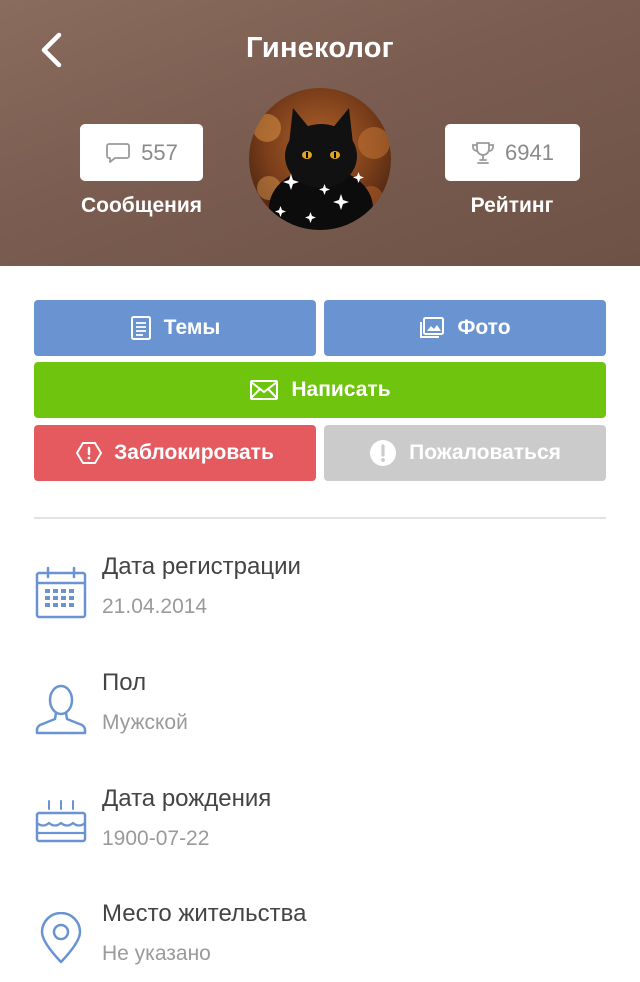 The width and height of the screenshot is (640, 982). I want to click on messages-label: Сообщения, so click(141, 205).